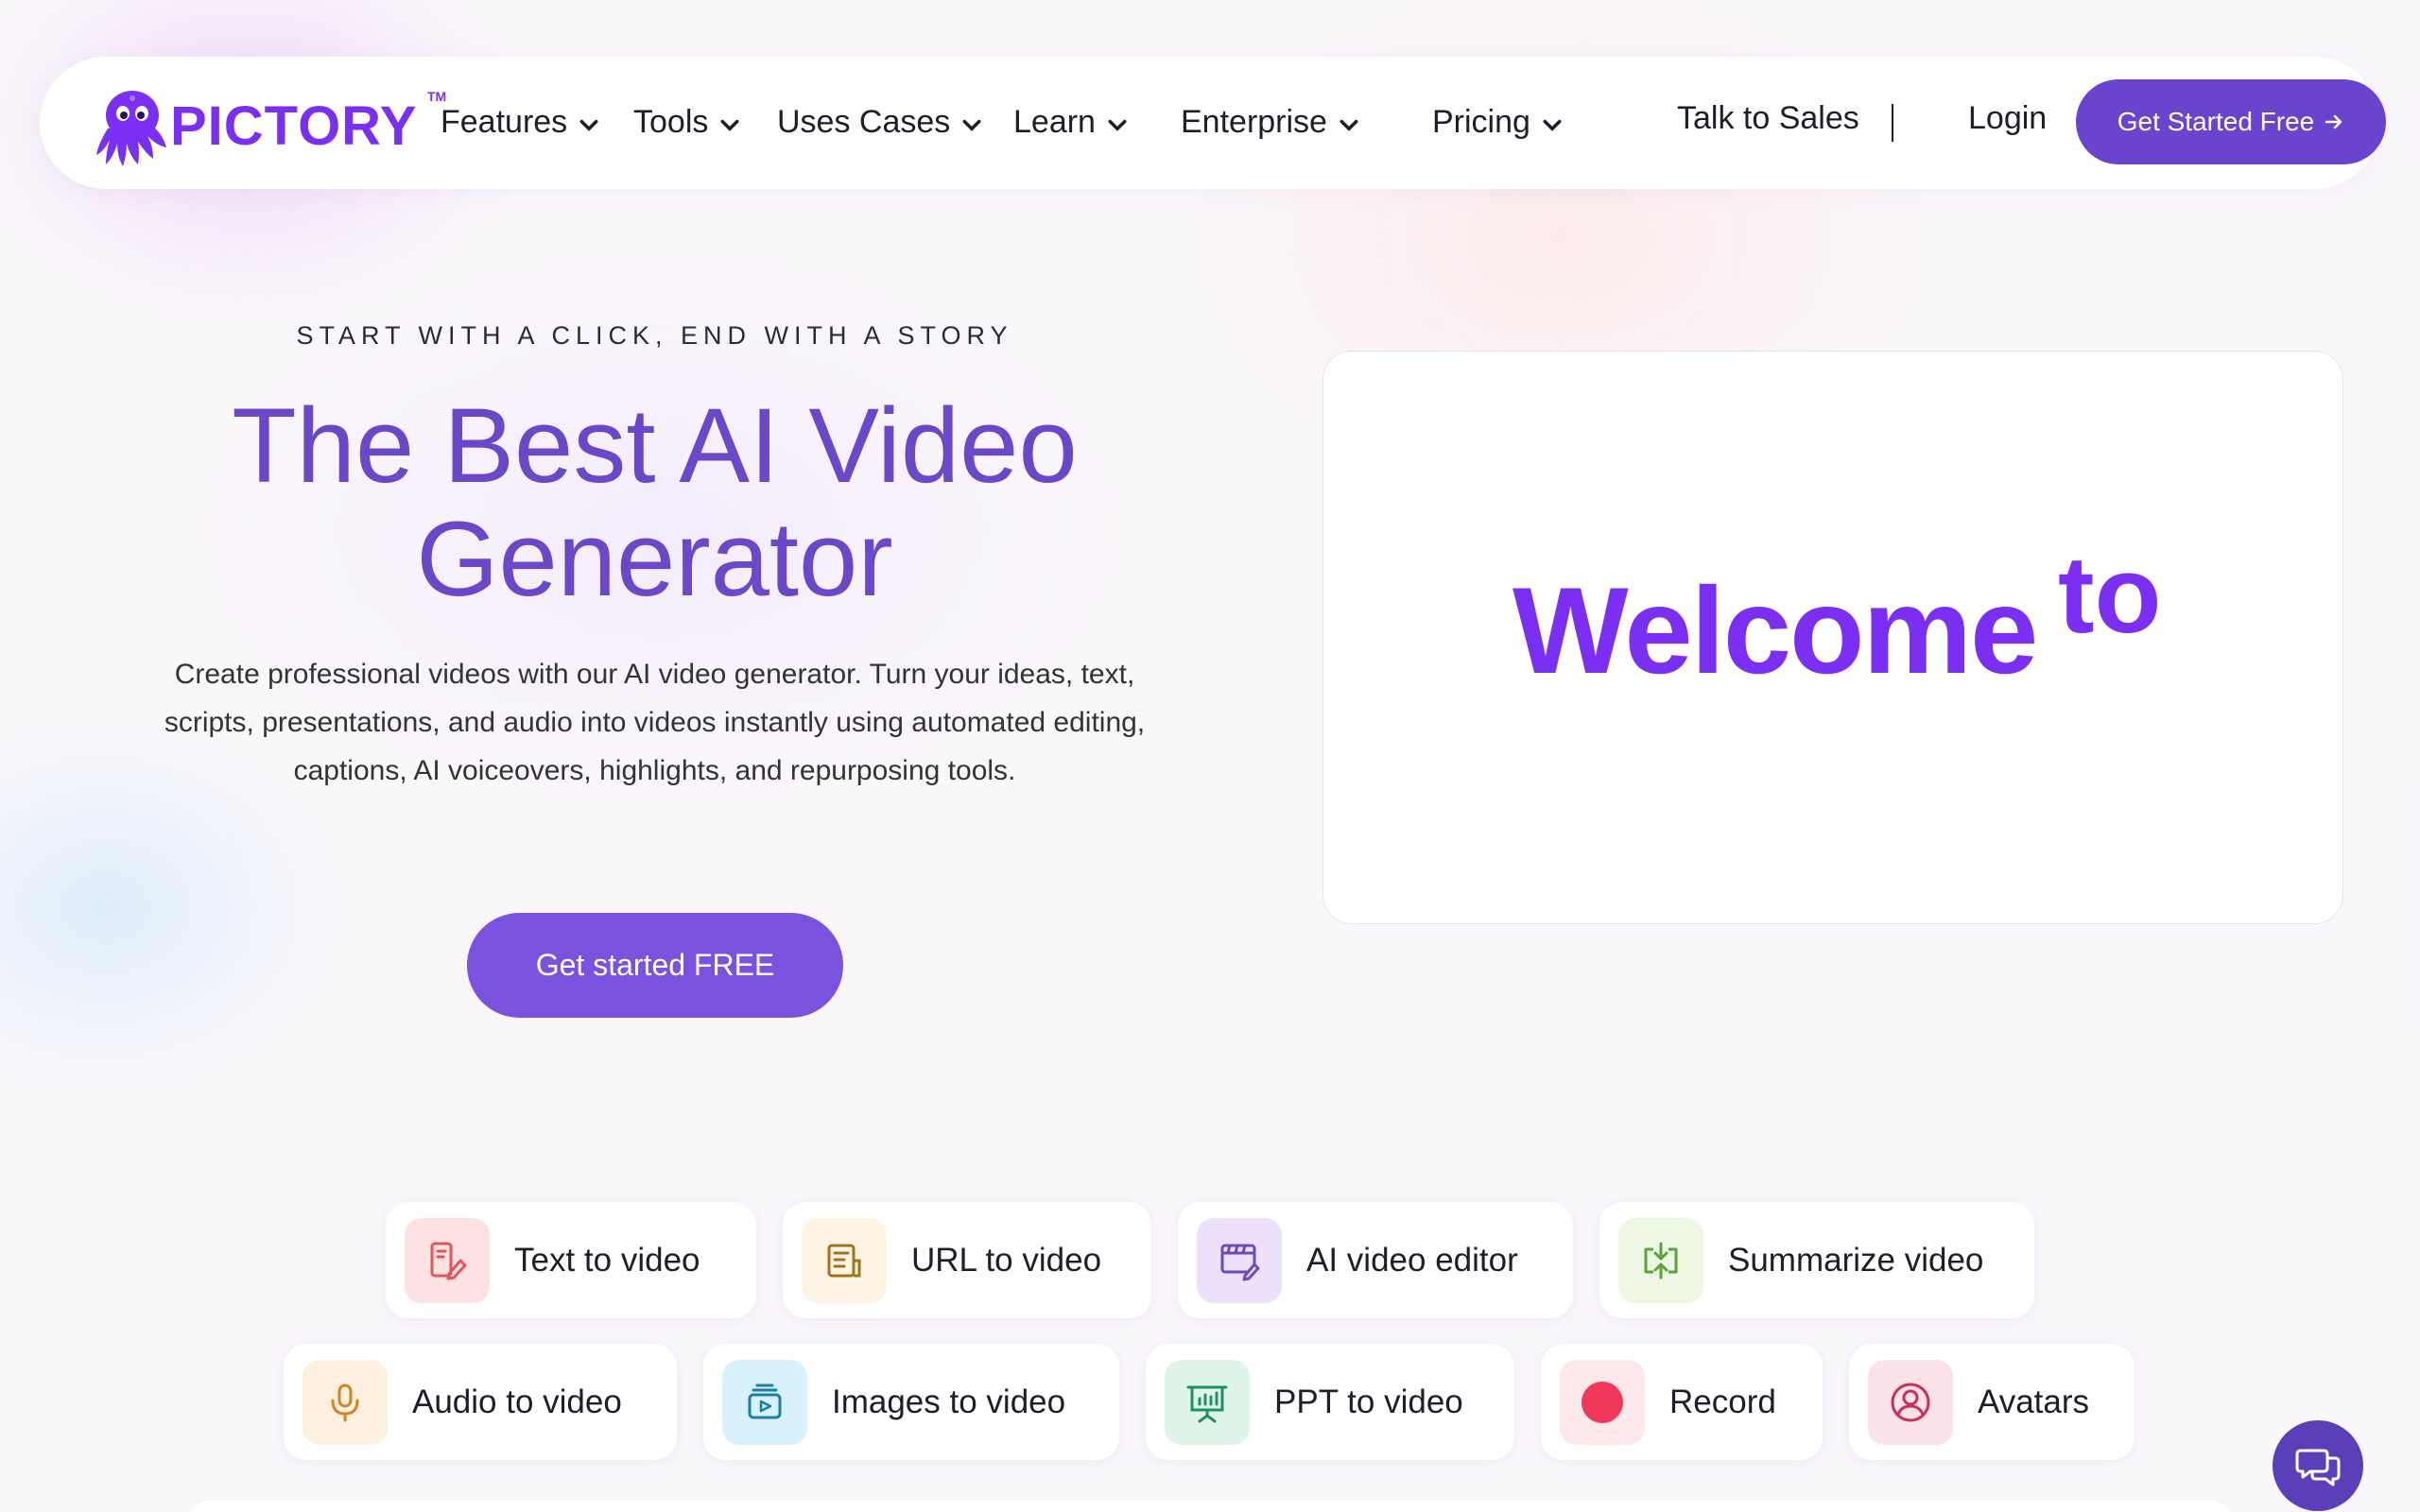 The image size is (2420, 1512). I want to click on feature-label: Avatars, so click(2034, 1401).